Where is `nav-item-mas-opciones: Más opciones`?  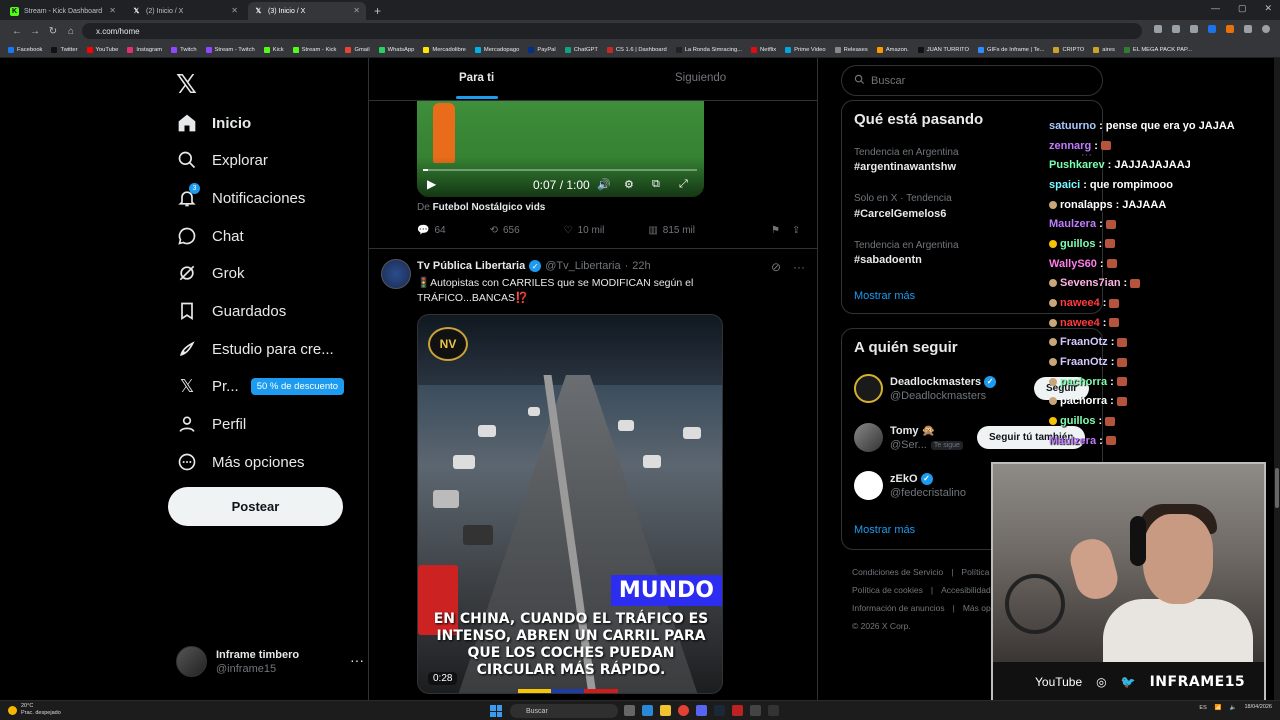
nav-item-mas-opciones: Más opciones is located at coordinates (240, 462).